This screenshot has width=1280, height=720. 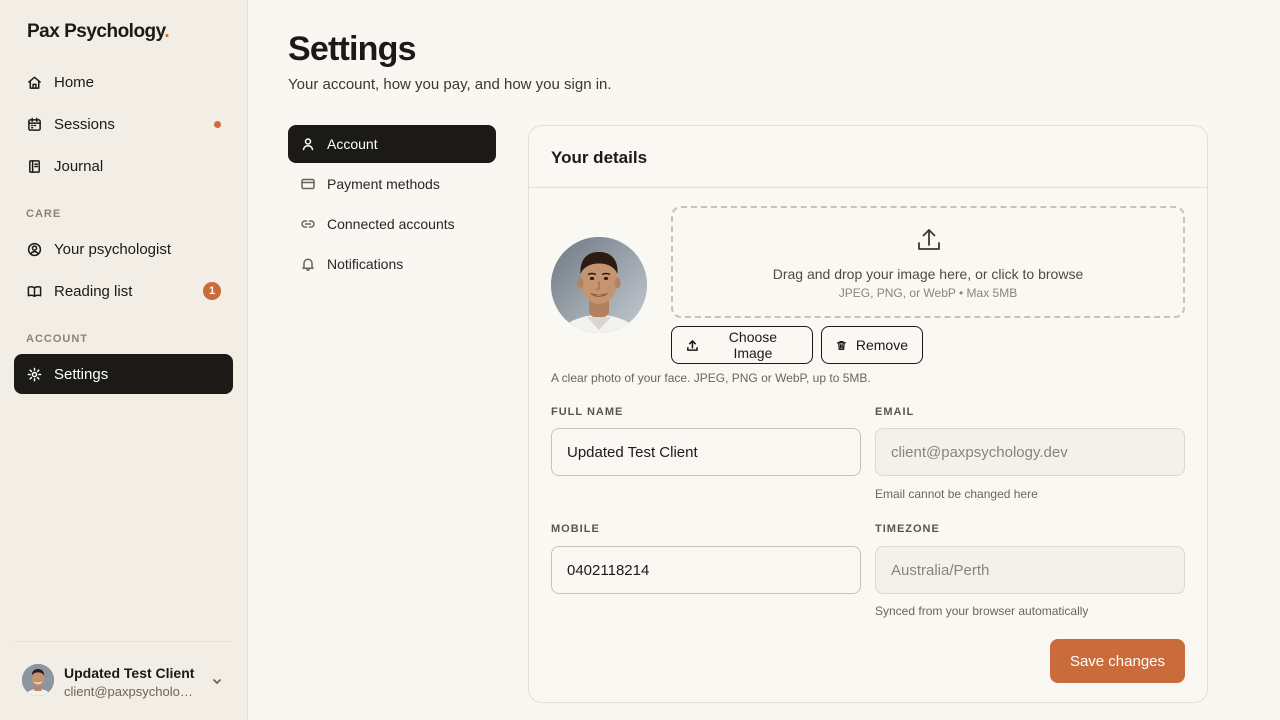 I want to click on mobile-input, so click(x=706, y=570).